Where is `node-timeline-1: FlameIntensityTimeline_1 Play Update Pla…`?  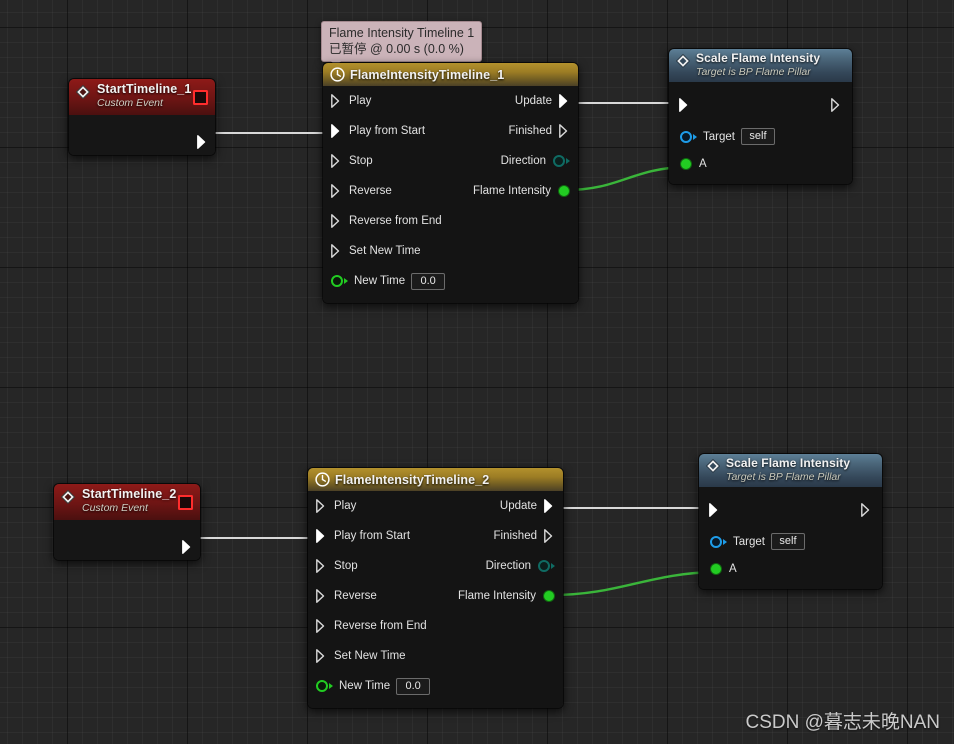
node-timeline-1: FlameIntensityTimeline_1 Play Update Pla… is located at coordinates (450, 183).